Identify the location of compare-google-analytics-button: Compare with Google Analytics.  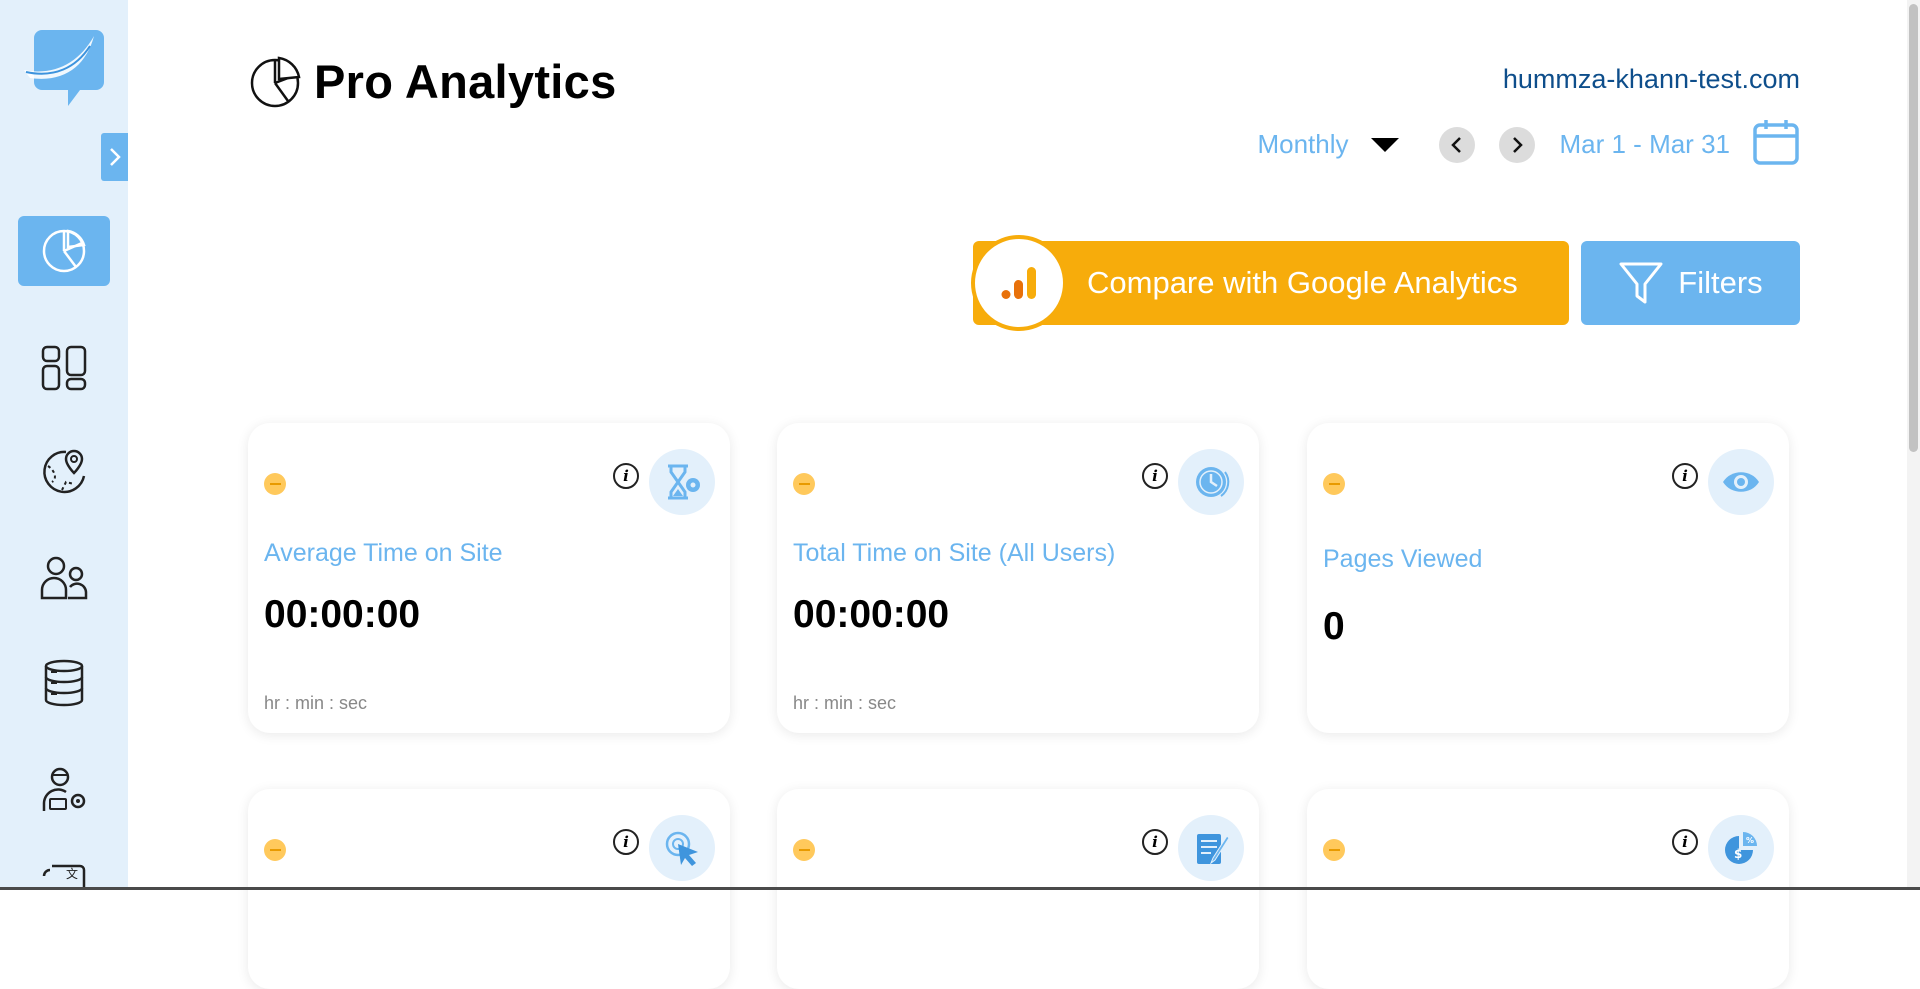
(1271, 283).